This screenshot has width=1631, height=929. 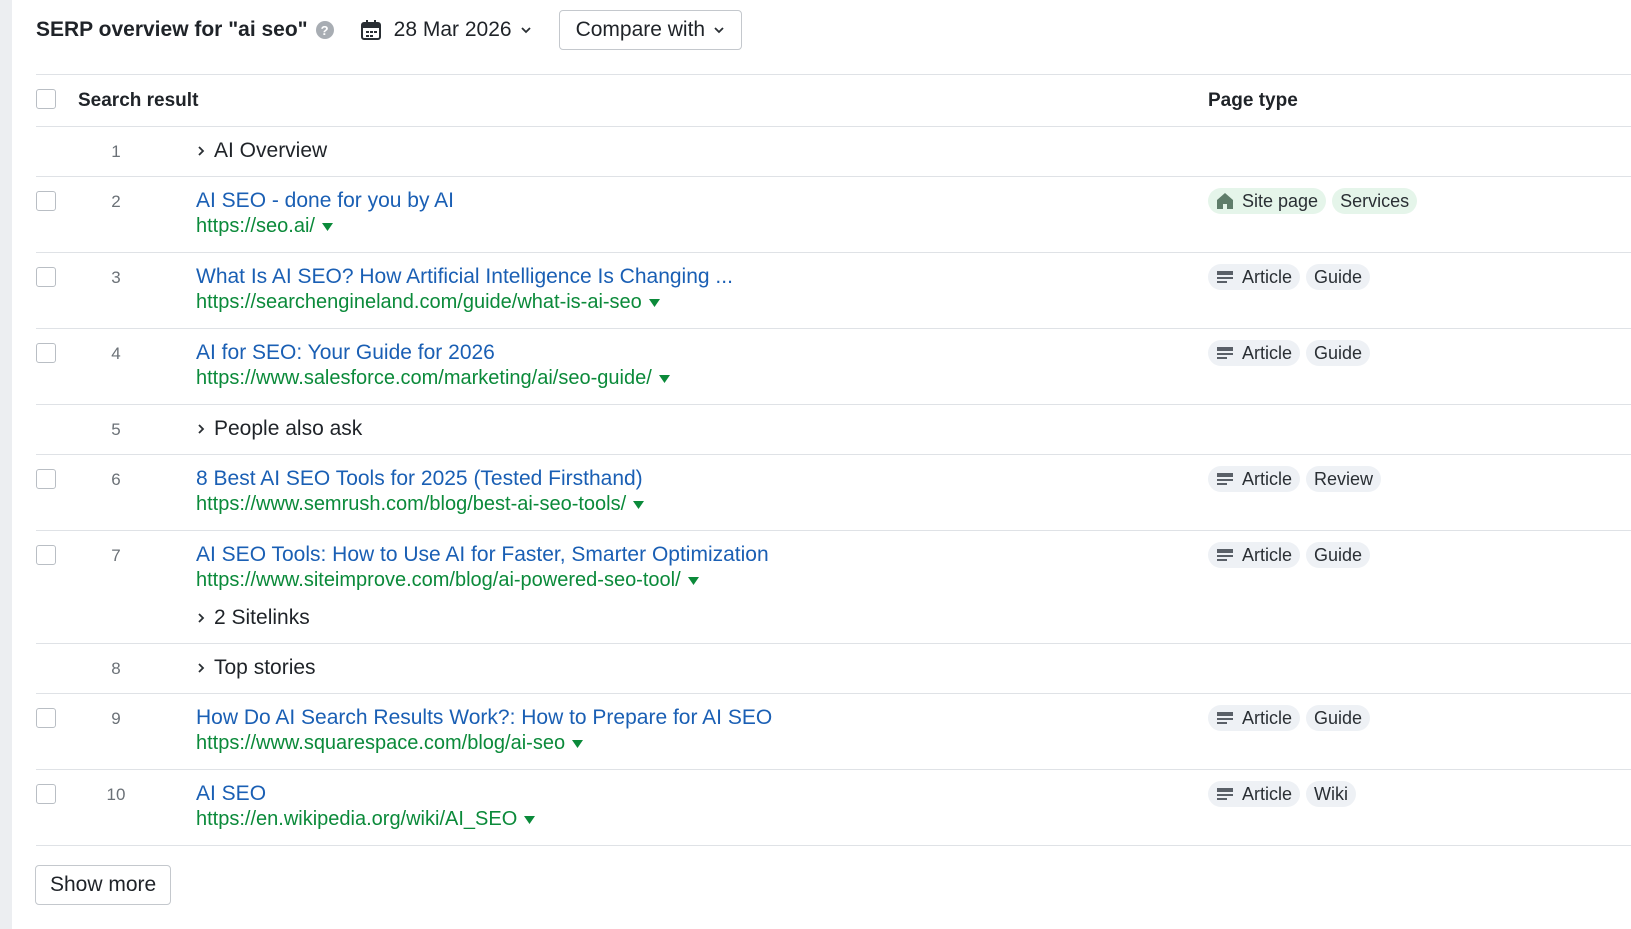 I want to click on result-title-link: AI SEO, so click(x=231, y=794).